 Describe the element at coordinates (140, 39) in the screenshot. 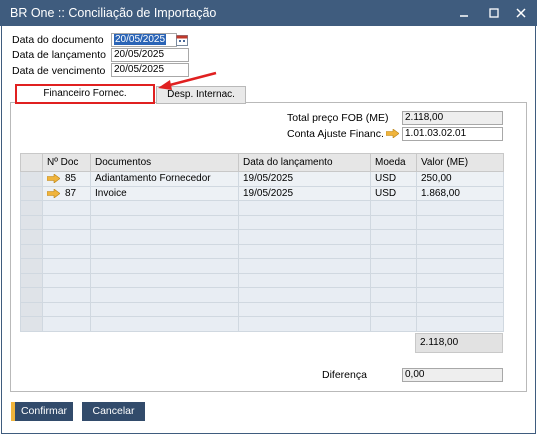

I see `doc-date-value: 20/05/2025` at that location.